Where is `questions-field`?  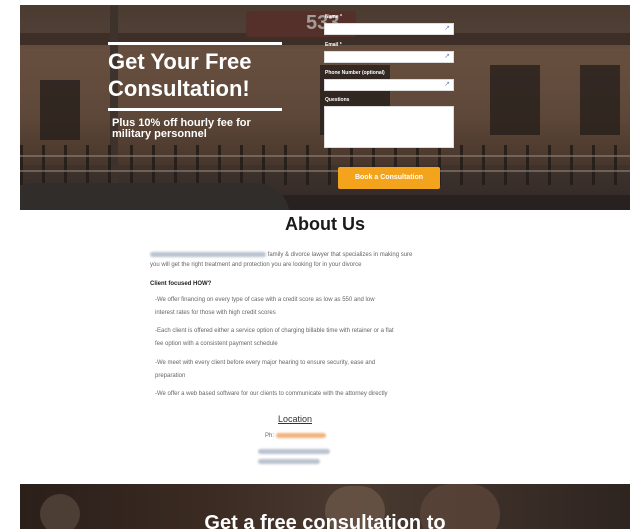 questions-field is located at coordinates (389, 127).